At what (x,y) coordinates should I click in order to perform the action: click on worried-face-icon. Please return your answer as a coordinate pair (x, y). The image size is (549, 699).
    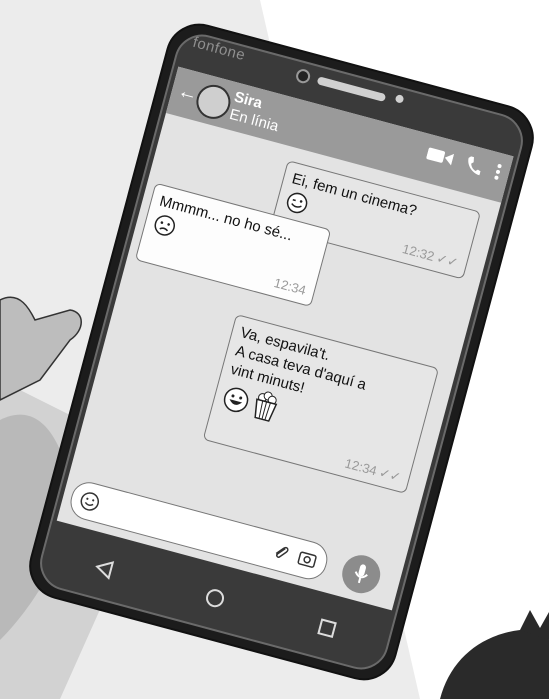
    Looking at the image, I should click on (164, 228).